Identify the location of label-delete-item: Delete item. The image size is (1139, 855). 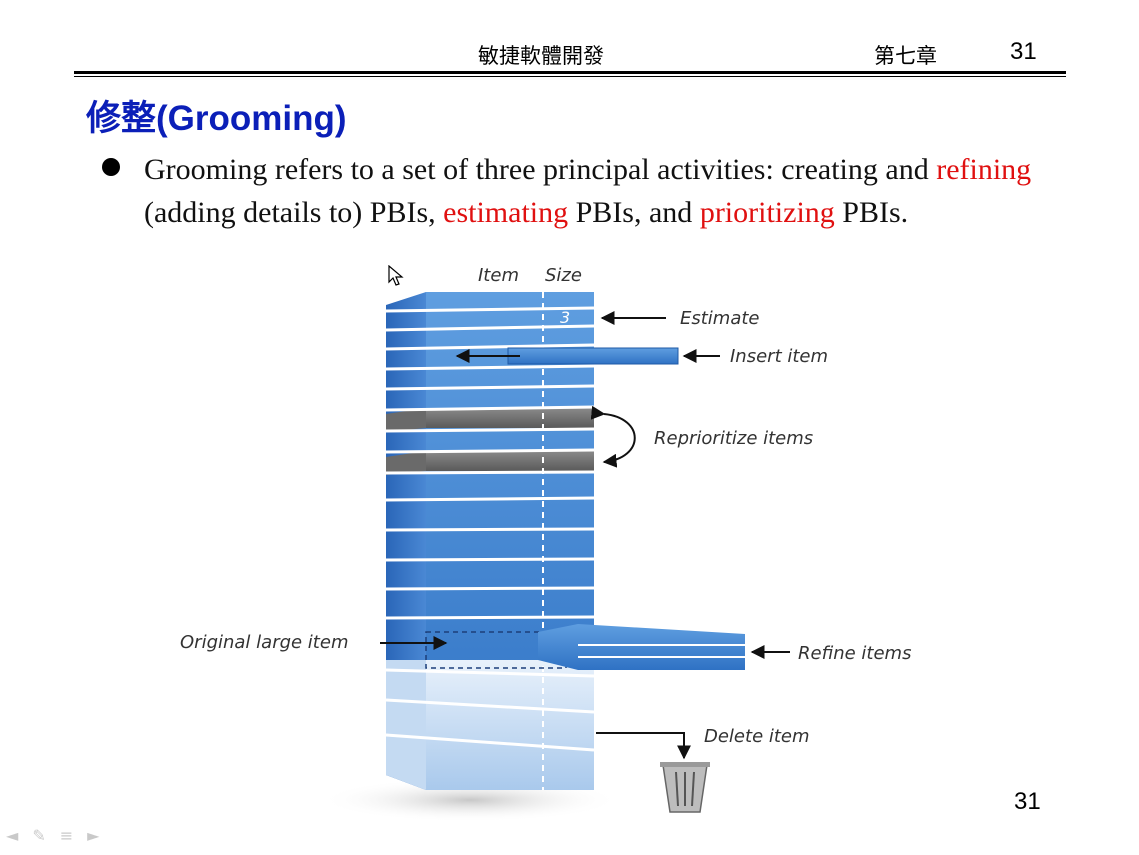
(757, 736).